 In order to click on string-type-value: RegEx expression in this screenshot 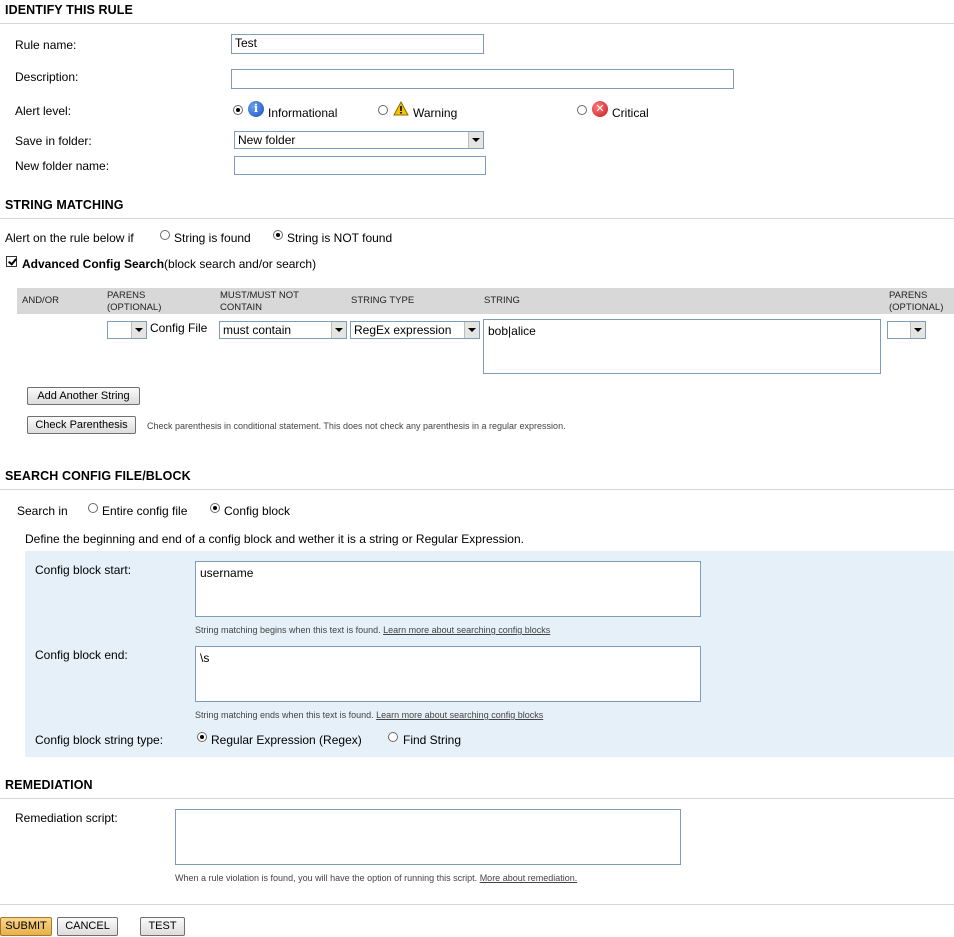, I will do `click(403, 330)`.